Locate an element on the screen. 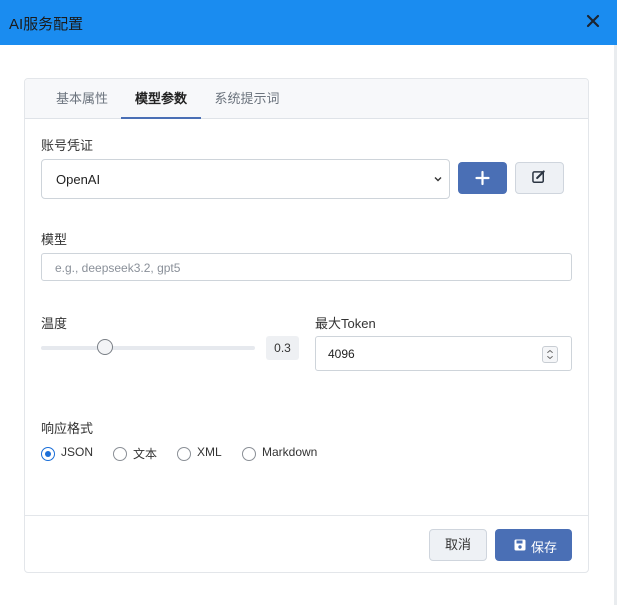 This screenshot has width=617, height=605. dialog-title: AI服务配置 is located at coordinates (46, 24).